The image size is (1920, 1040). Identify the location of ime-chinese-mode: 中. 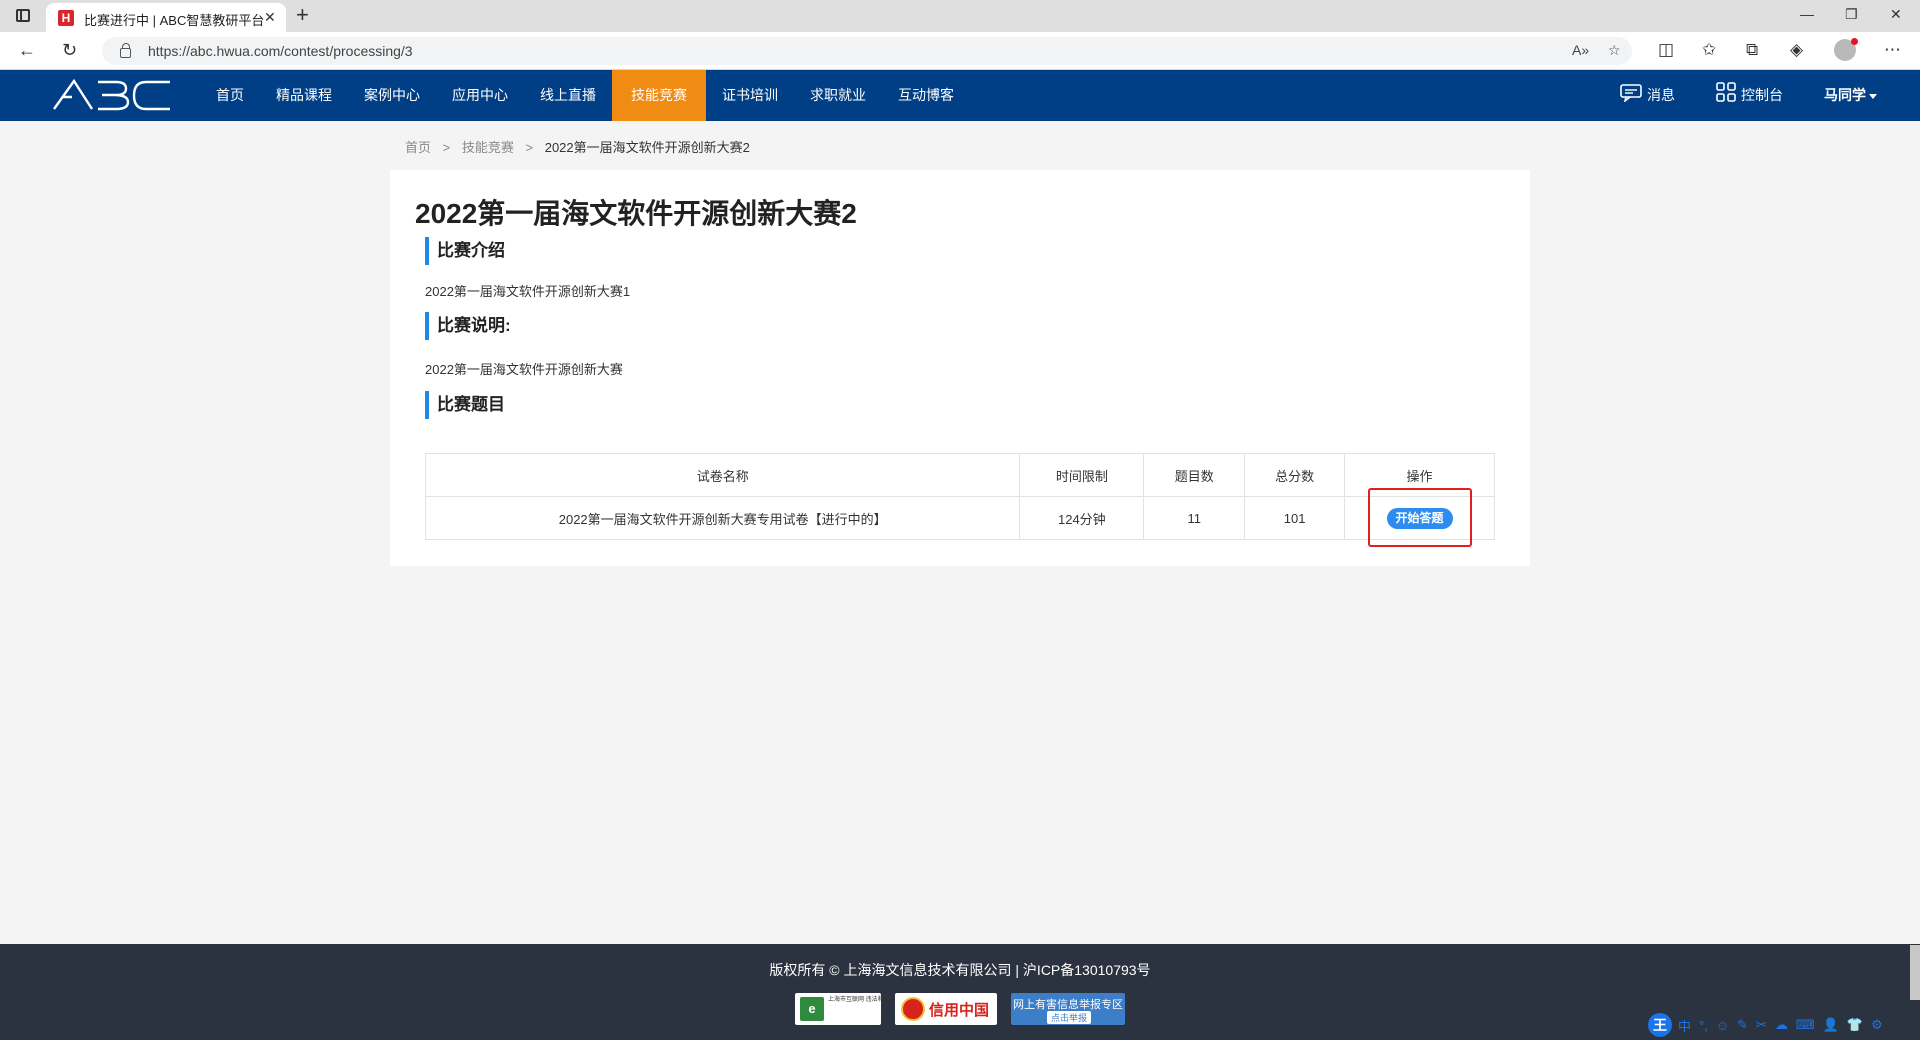
(1684, 1025).